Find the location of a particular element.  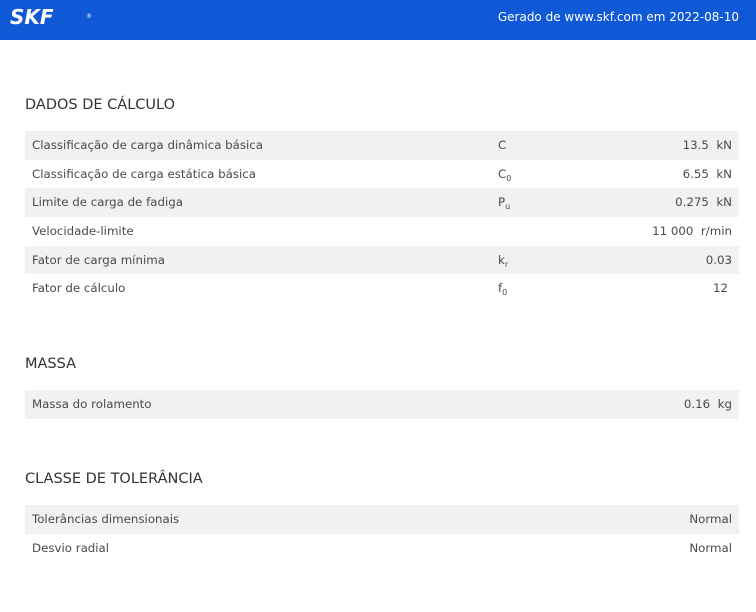

row-value: 6.55 kN is located at coordinates (707, 173).